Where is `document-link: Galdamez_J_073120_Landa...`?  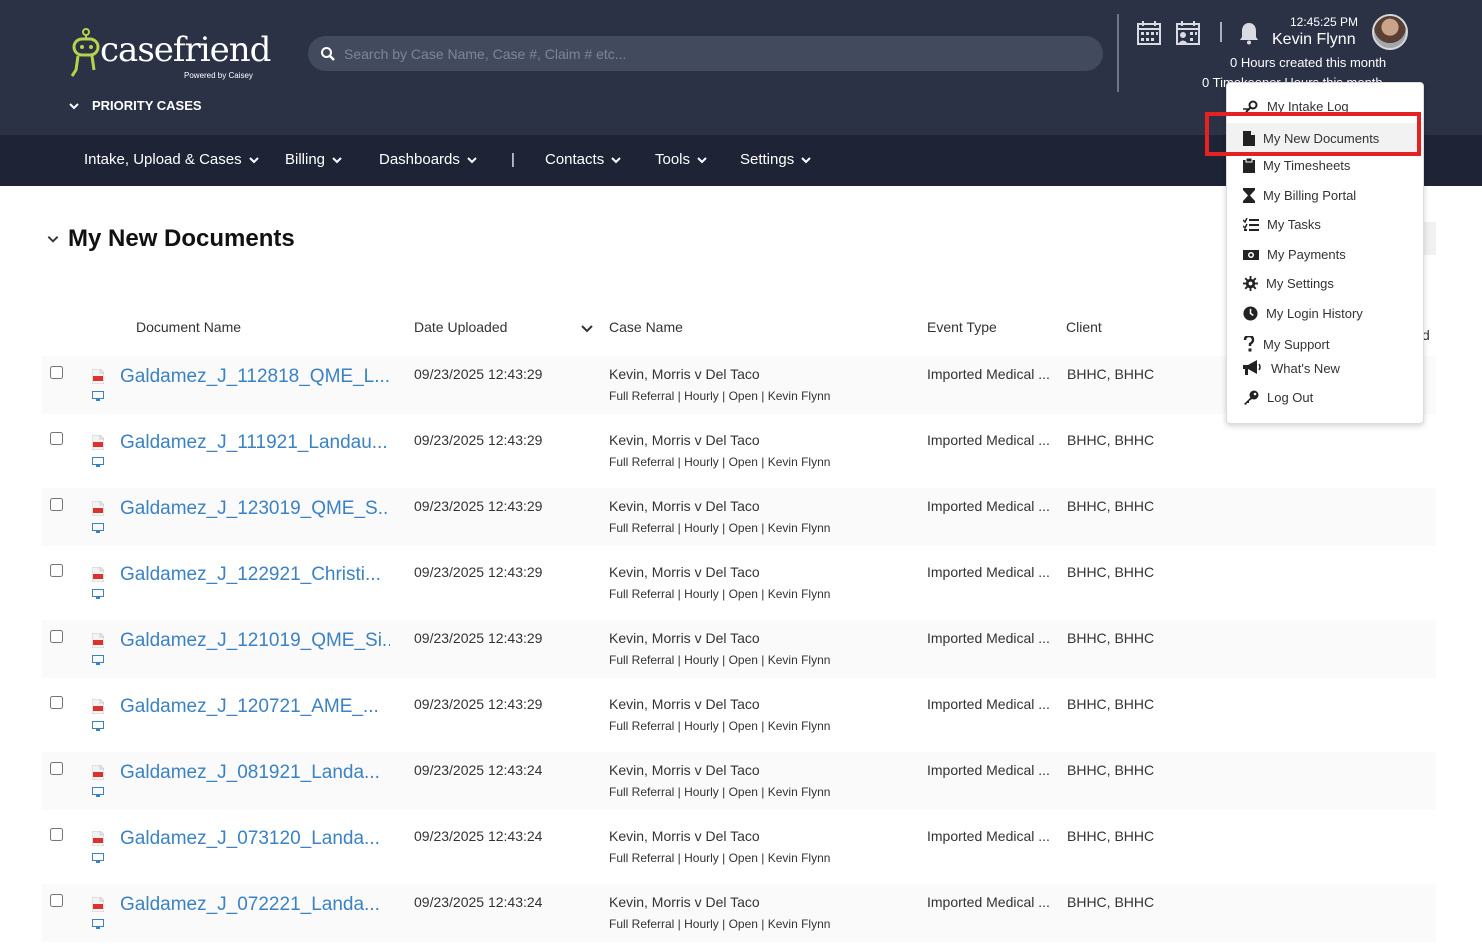 document-link: Galdamez_J_073120_Landa... is located at coordinates (255, 839).